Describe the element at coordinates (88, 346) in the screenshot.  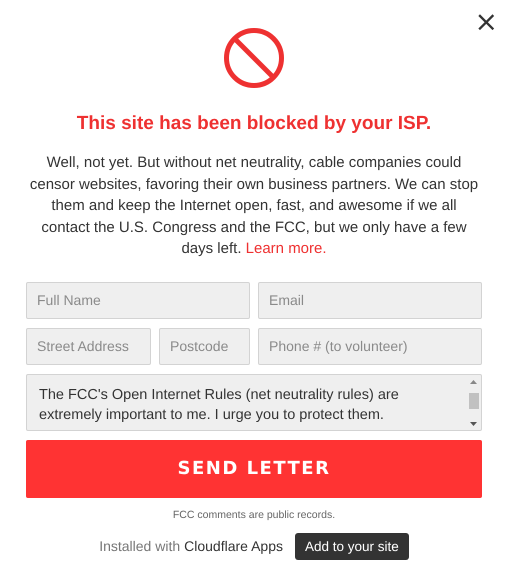
I see `input-field: Street Address` at that location.